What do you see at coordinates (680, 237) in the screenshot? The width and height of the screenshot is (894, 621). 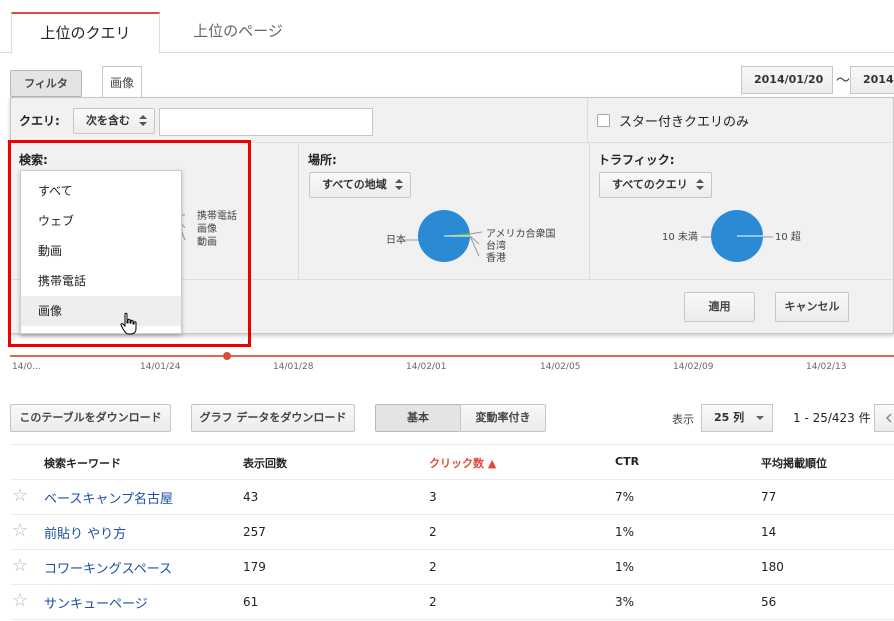 I see `traffic-pie-label-under-10: 10 未満` at bounding box center [680, 237].